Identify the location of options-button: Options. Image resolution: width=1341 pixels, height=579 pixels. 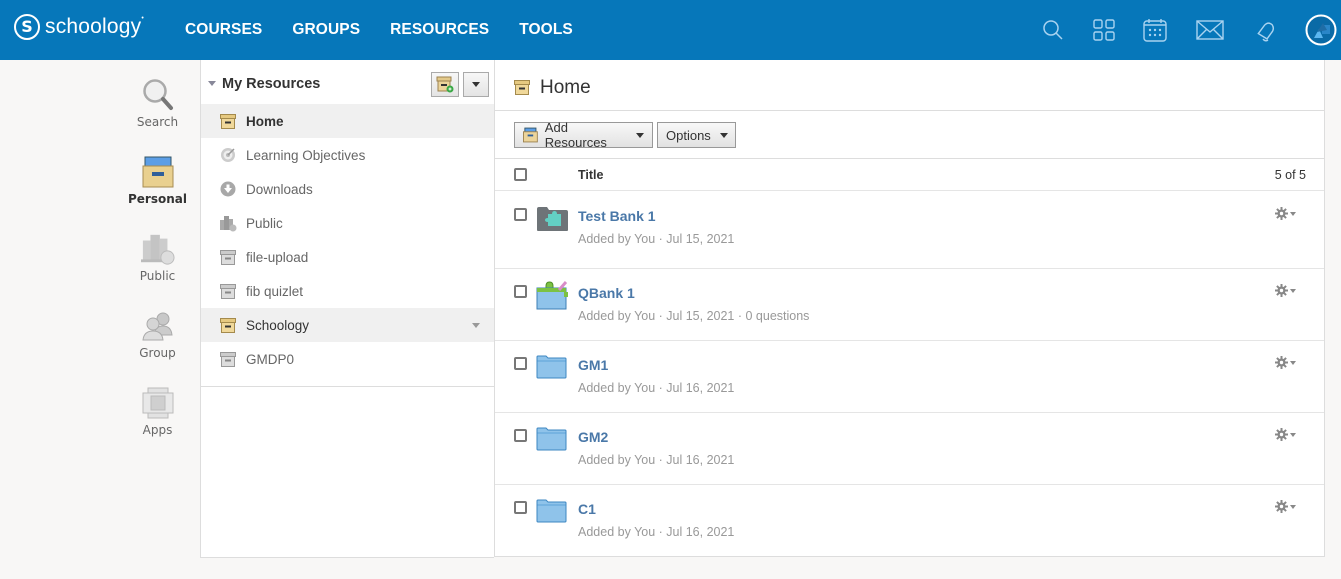
(696, 135).